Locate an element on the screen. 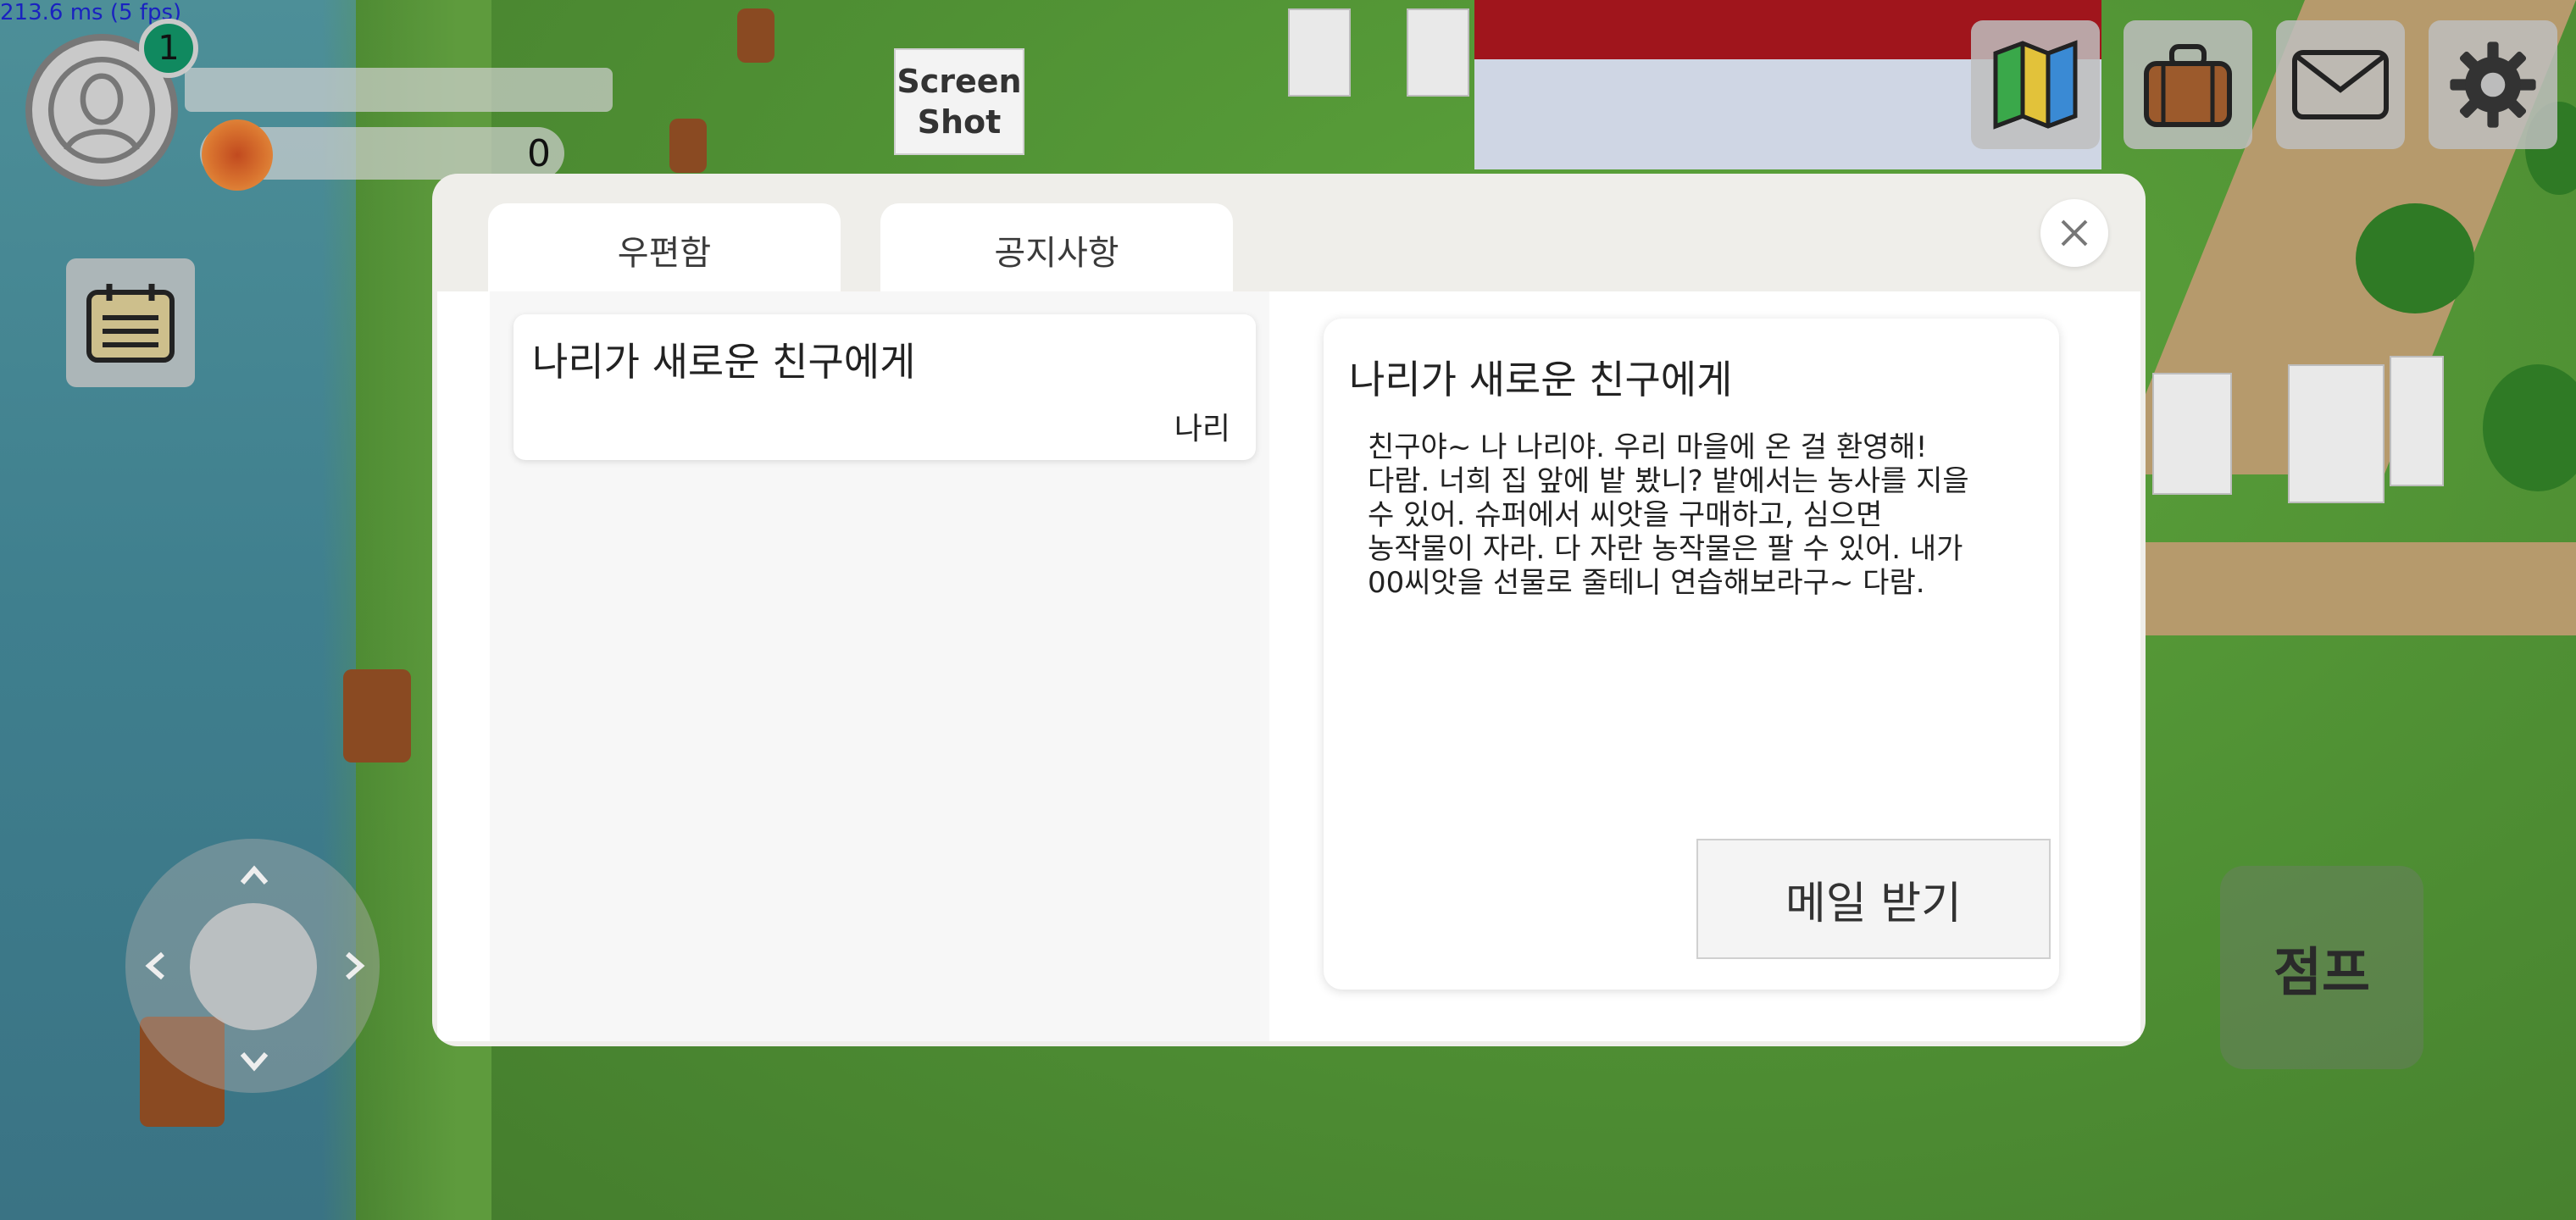 The width and height of the screenshot is (2576, 1220). arrow-up-icon is located at coordinates (254, 874).